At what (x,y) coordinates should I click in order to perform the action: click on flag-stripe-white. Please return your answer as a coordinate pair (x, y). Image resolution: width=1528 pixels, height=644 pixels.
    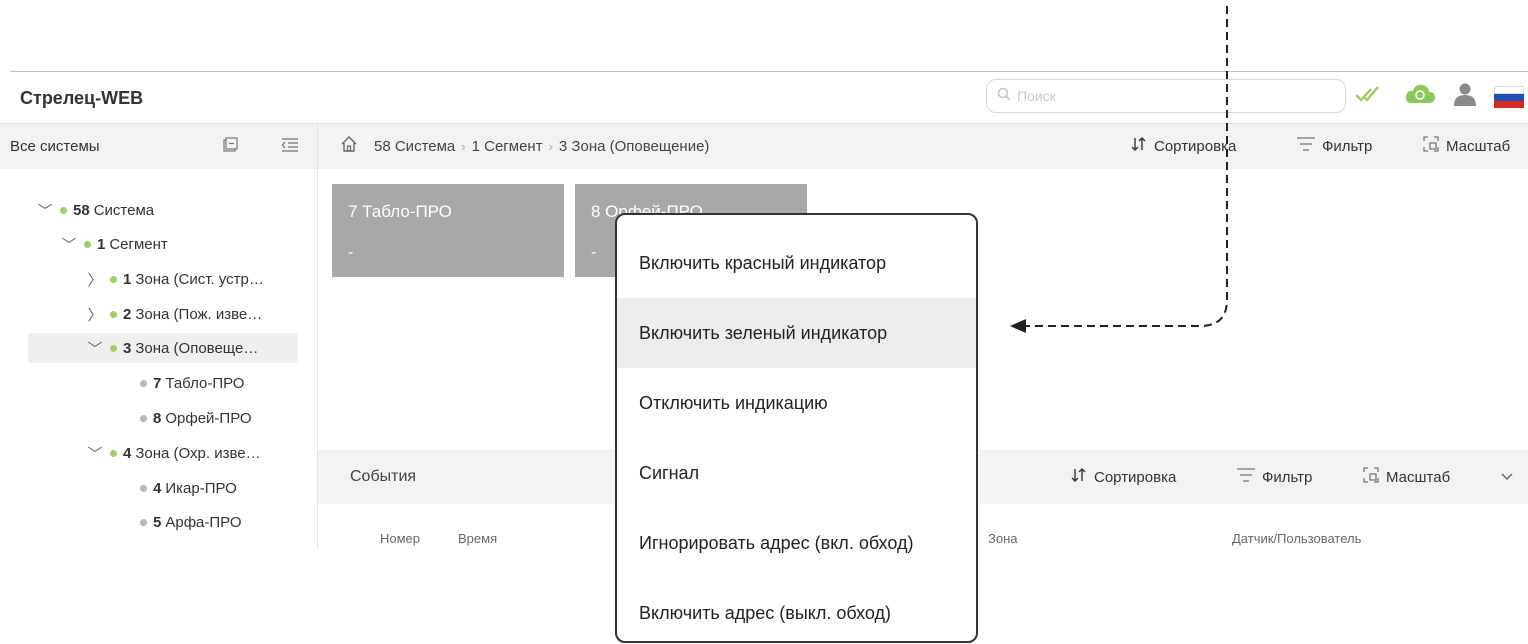
    Looking at the image, I should click on (1509, 90).